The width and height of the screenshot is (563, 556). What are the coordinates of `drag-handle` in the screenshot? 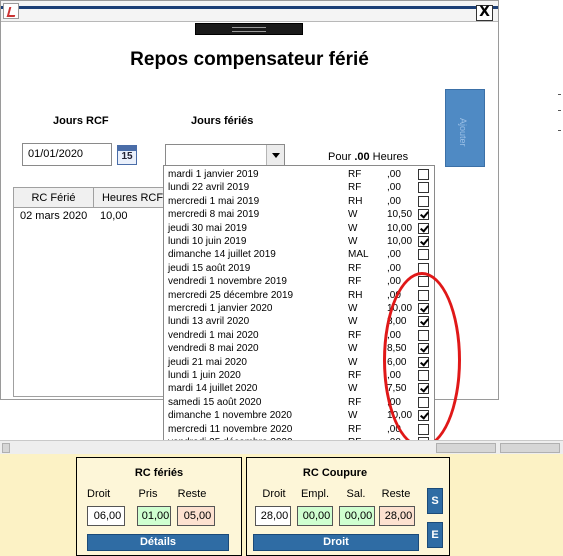 It's located at (249, 29).